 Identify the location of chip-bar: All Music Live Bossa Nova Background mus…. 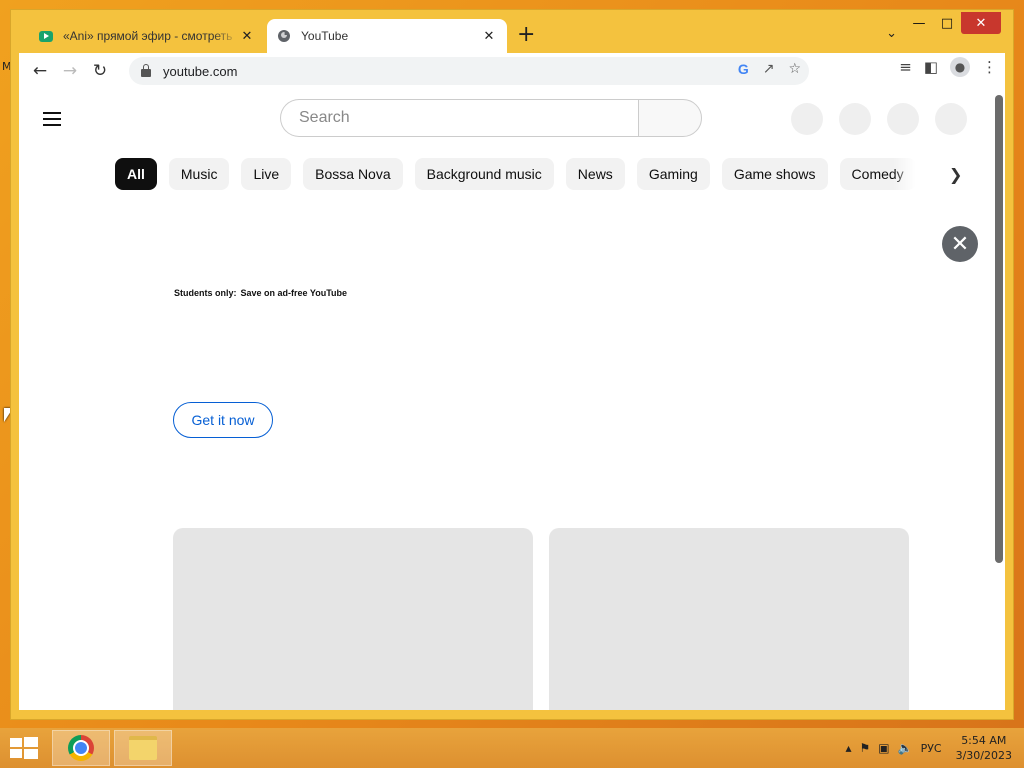
(515, 174).